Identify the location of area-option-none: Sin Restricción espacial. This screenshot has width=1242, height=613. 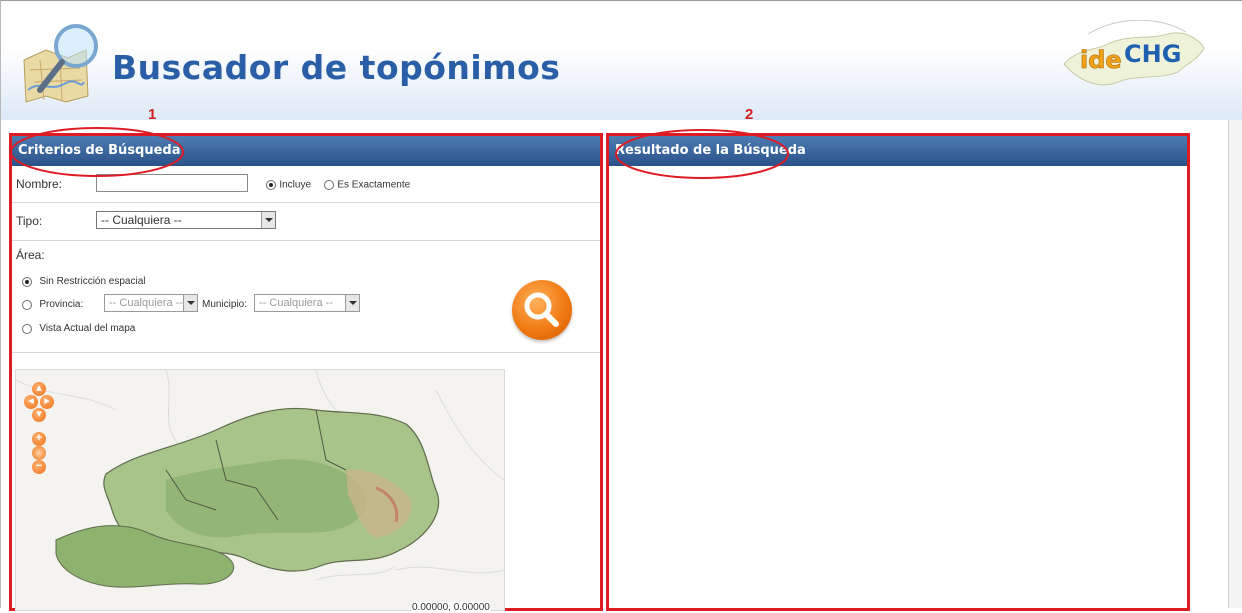
(84, 281).